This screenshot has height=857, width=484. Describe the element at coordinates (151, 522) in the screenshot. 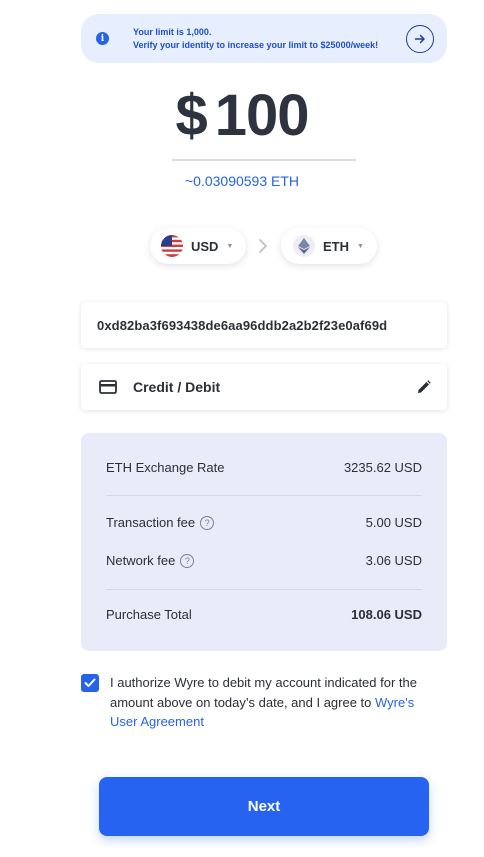

I see `summary-label: Transaction fee` at that location.